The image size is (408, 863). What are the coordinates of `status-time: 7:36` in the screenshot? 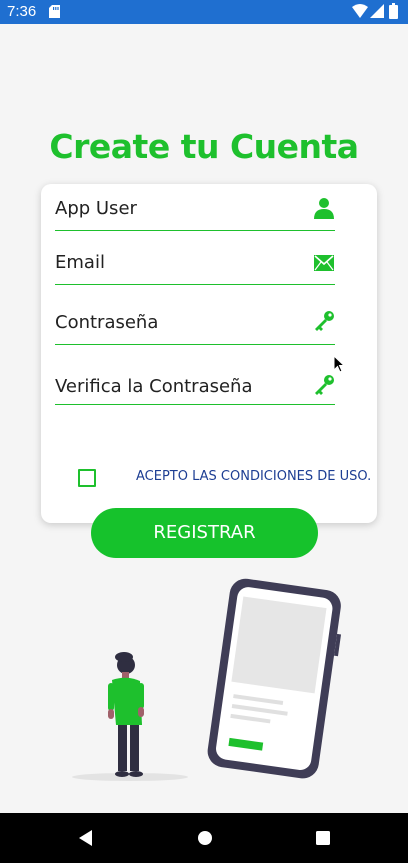 It's located at (22, 11).